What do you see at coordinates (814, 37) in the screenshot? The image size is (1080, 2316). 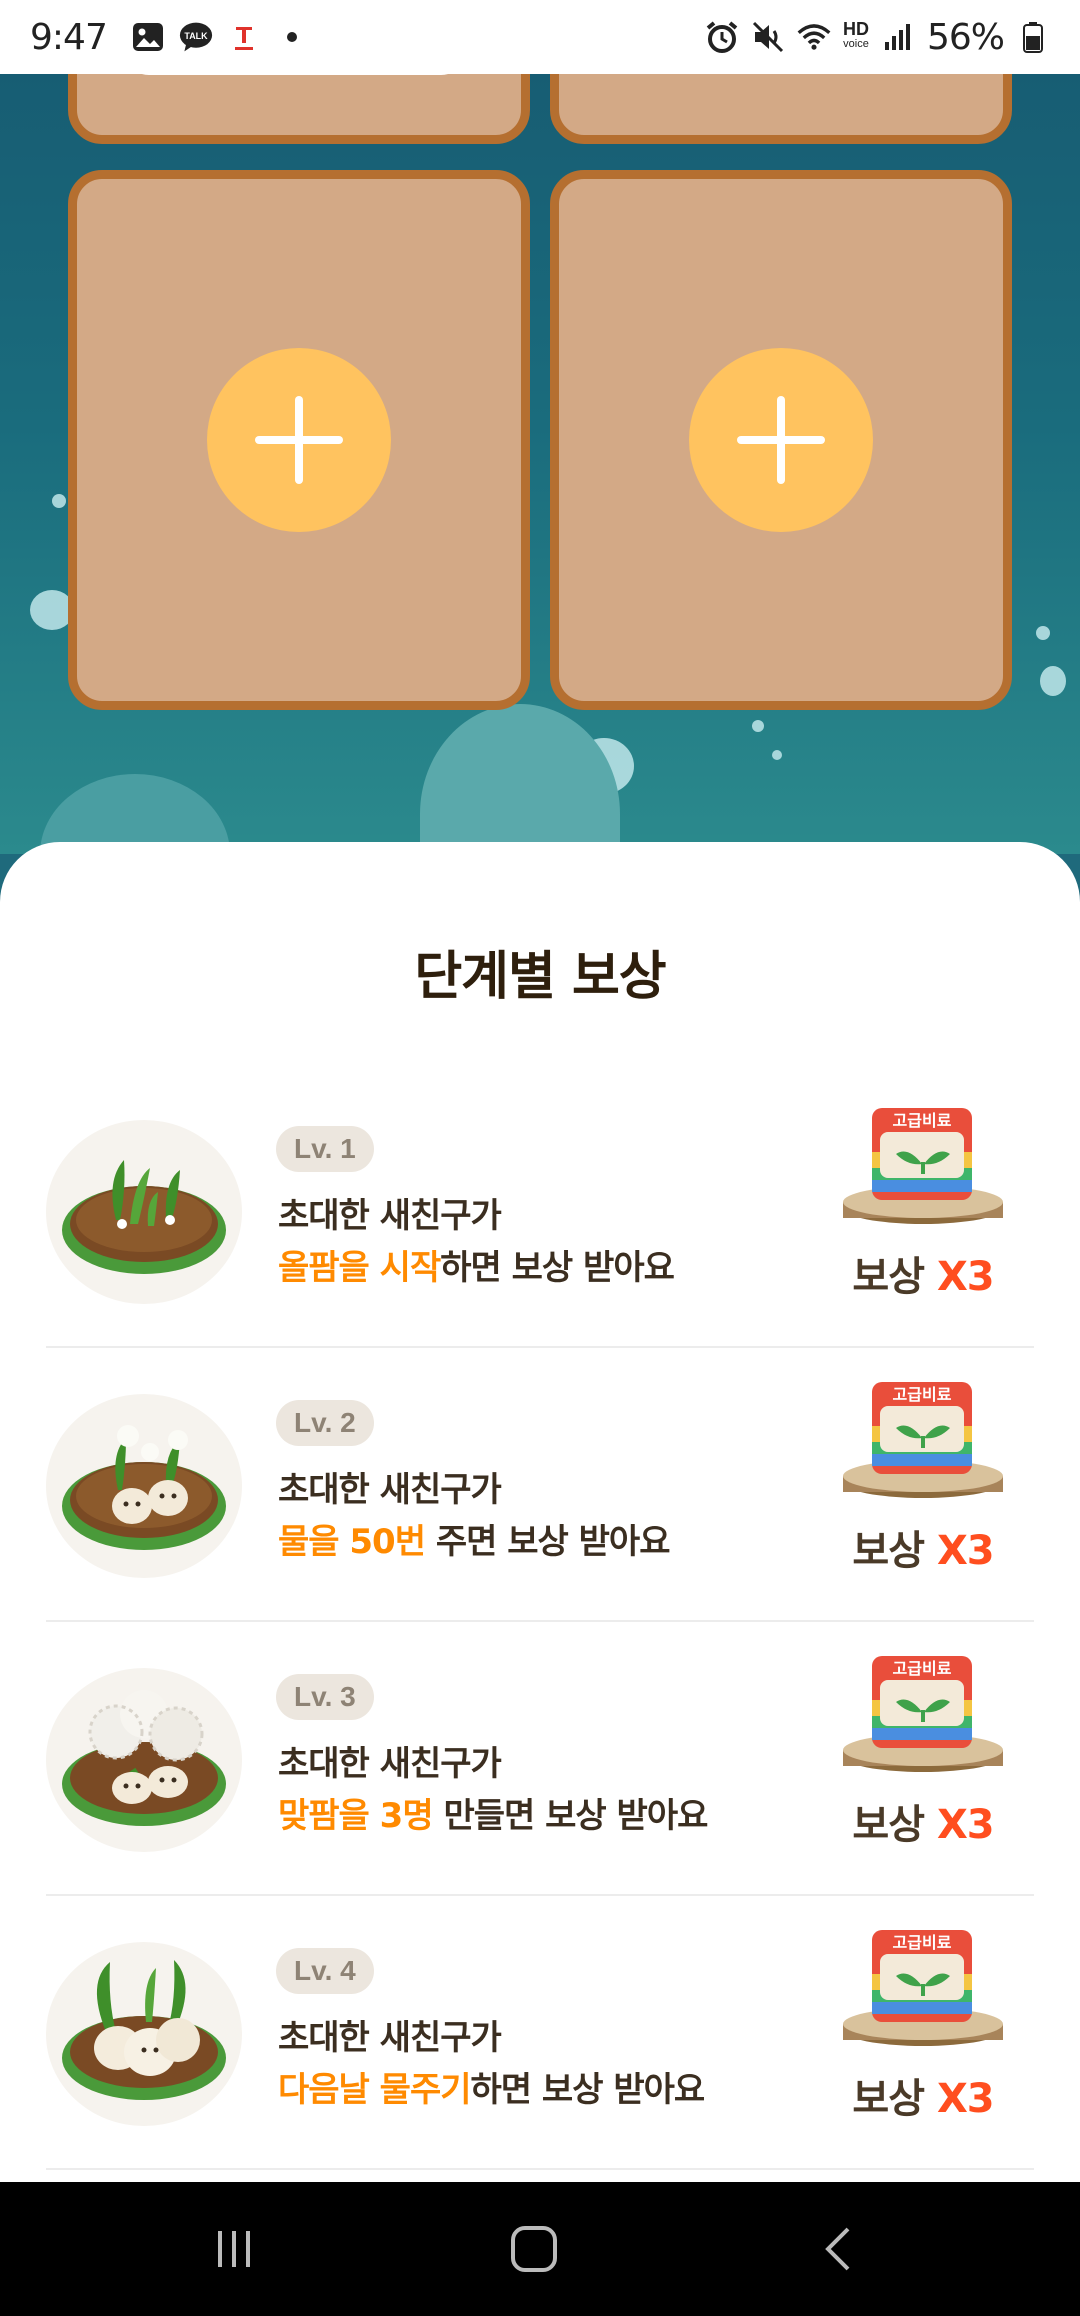 I see `wifi-icon` at bounding box center [814, 37].